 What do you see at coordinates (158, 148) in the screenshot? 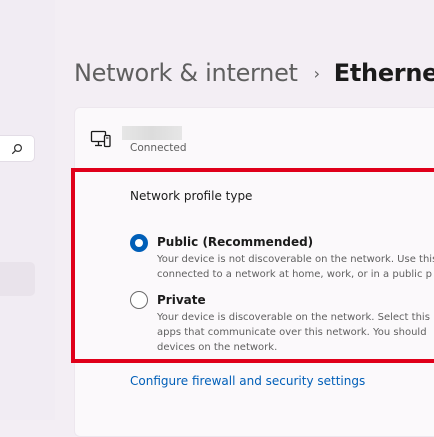
I see `connection-status: Connected` at bounding box center [158, 148].